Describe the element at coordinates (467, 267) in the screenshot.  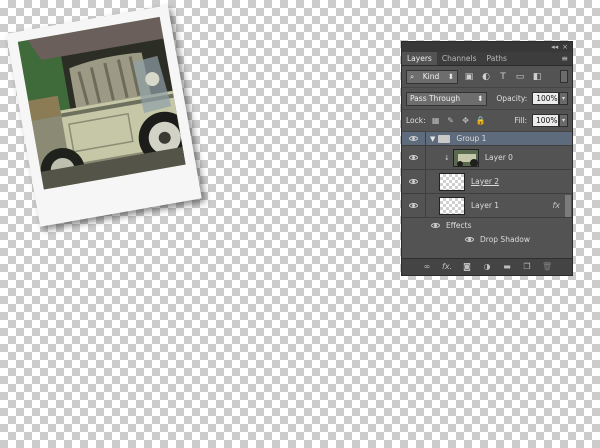
I see `mask-icon: ◙` at that location.